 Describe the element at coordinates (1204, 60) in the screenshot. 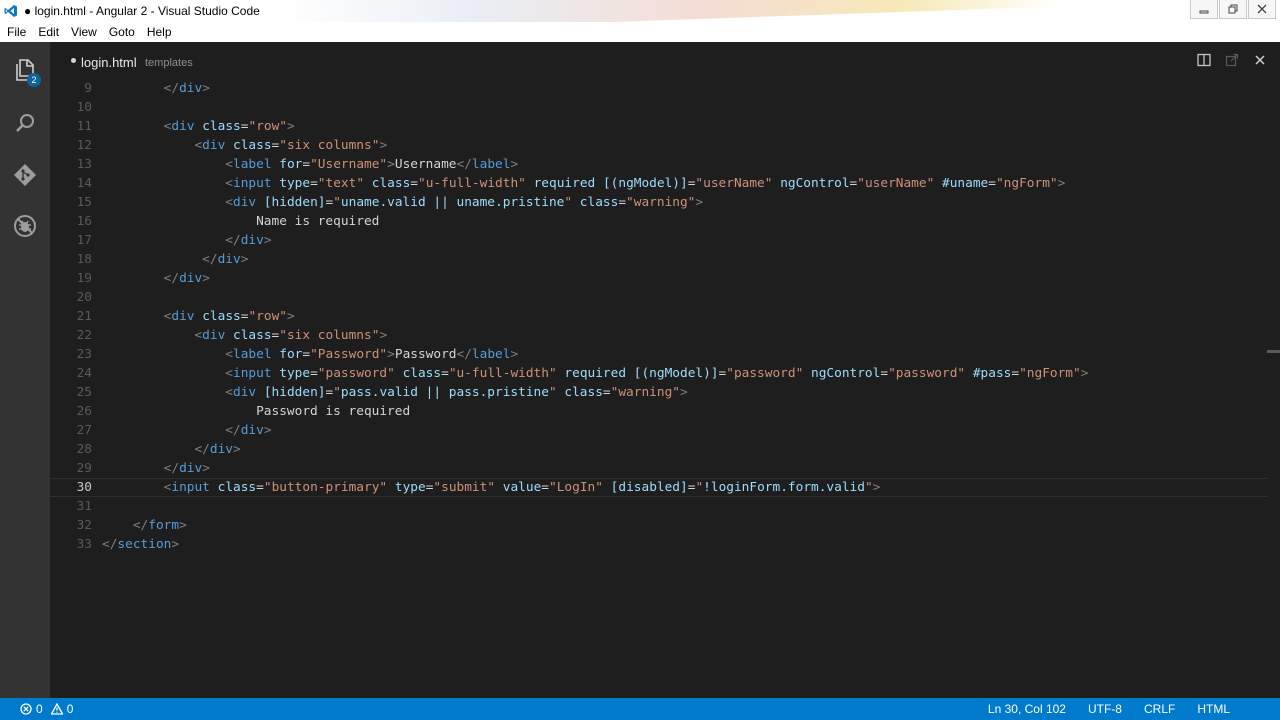

I see `split-editor-icon` at that location.